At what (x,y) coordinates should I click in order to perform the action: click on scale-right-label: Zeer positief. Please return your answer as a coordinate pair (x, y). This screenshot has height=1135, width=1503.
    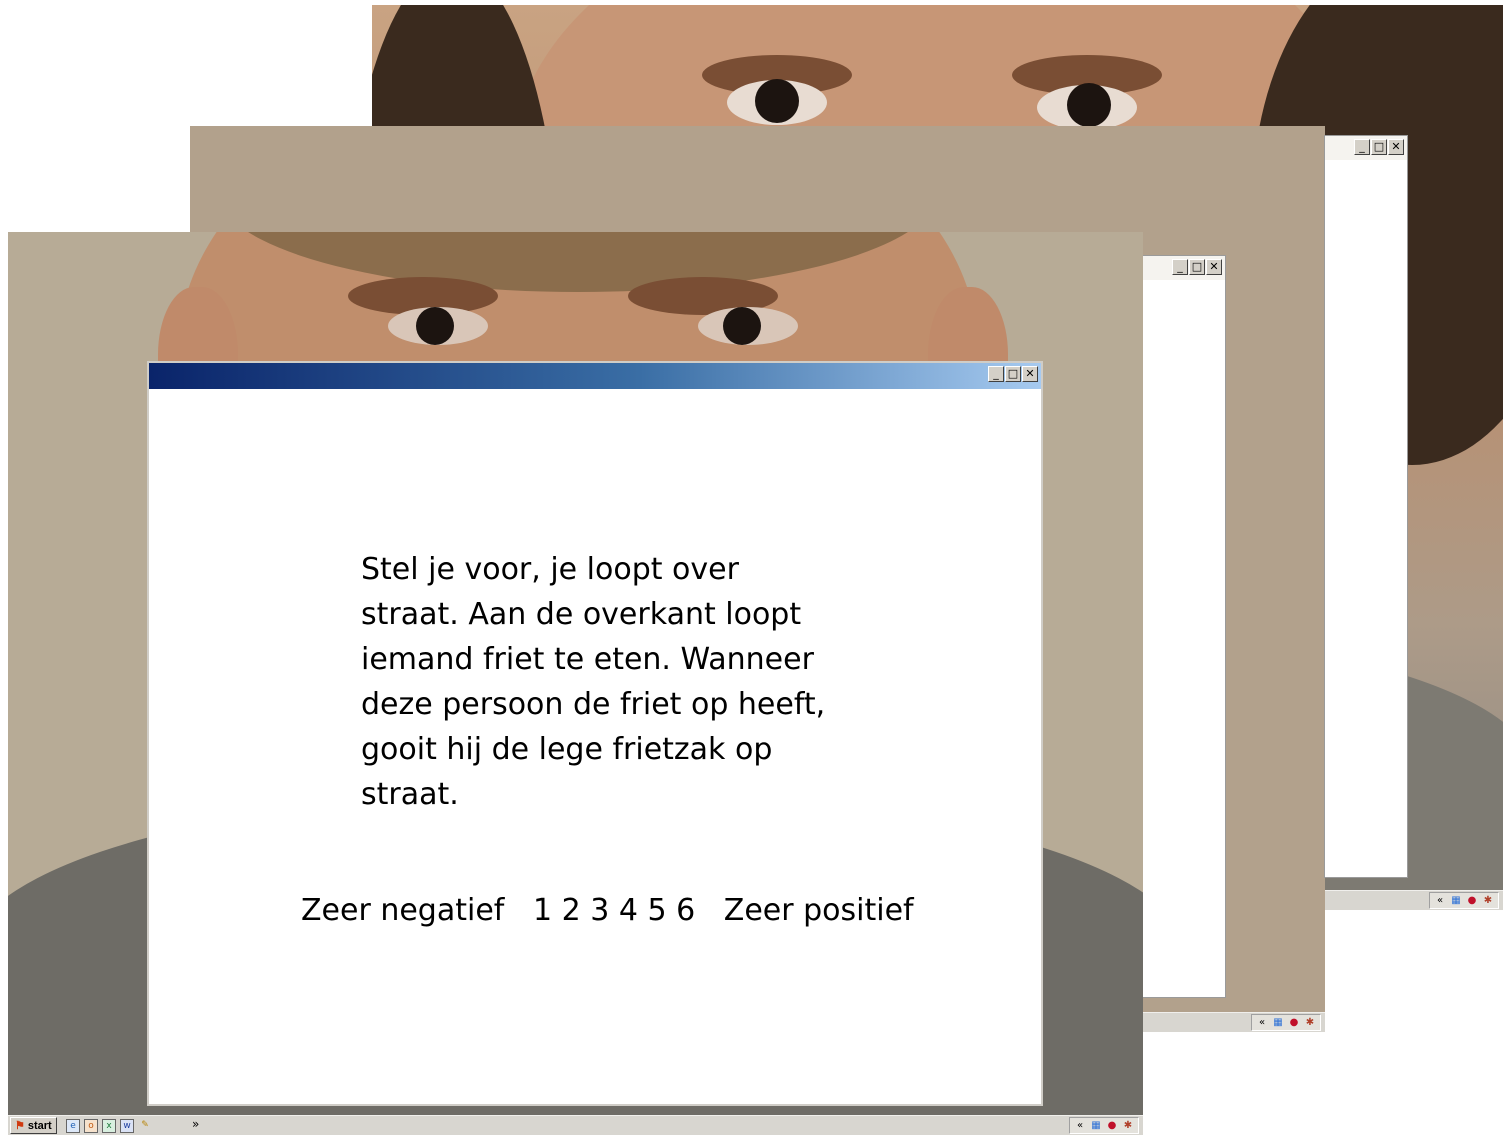
    Looking at the image, I should click on (818, 910).